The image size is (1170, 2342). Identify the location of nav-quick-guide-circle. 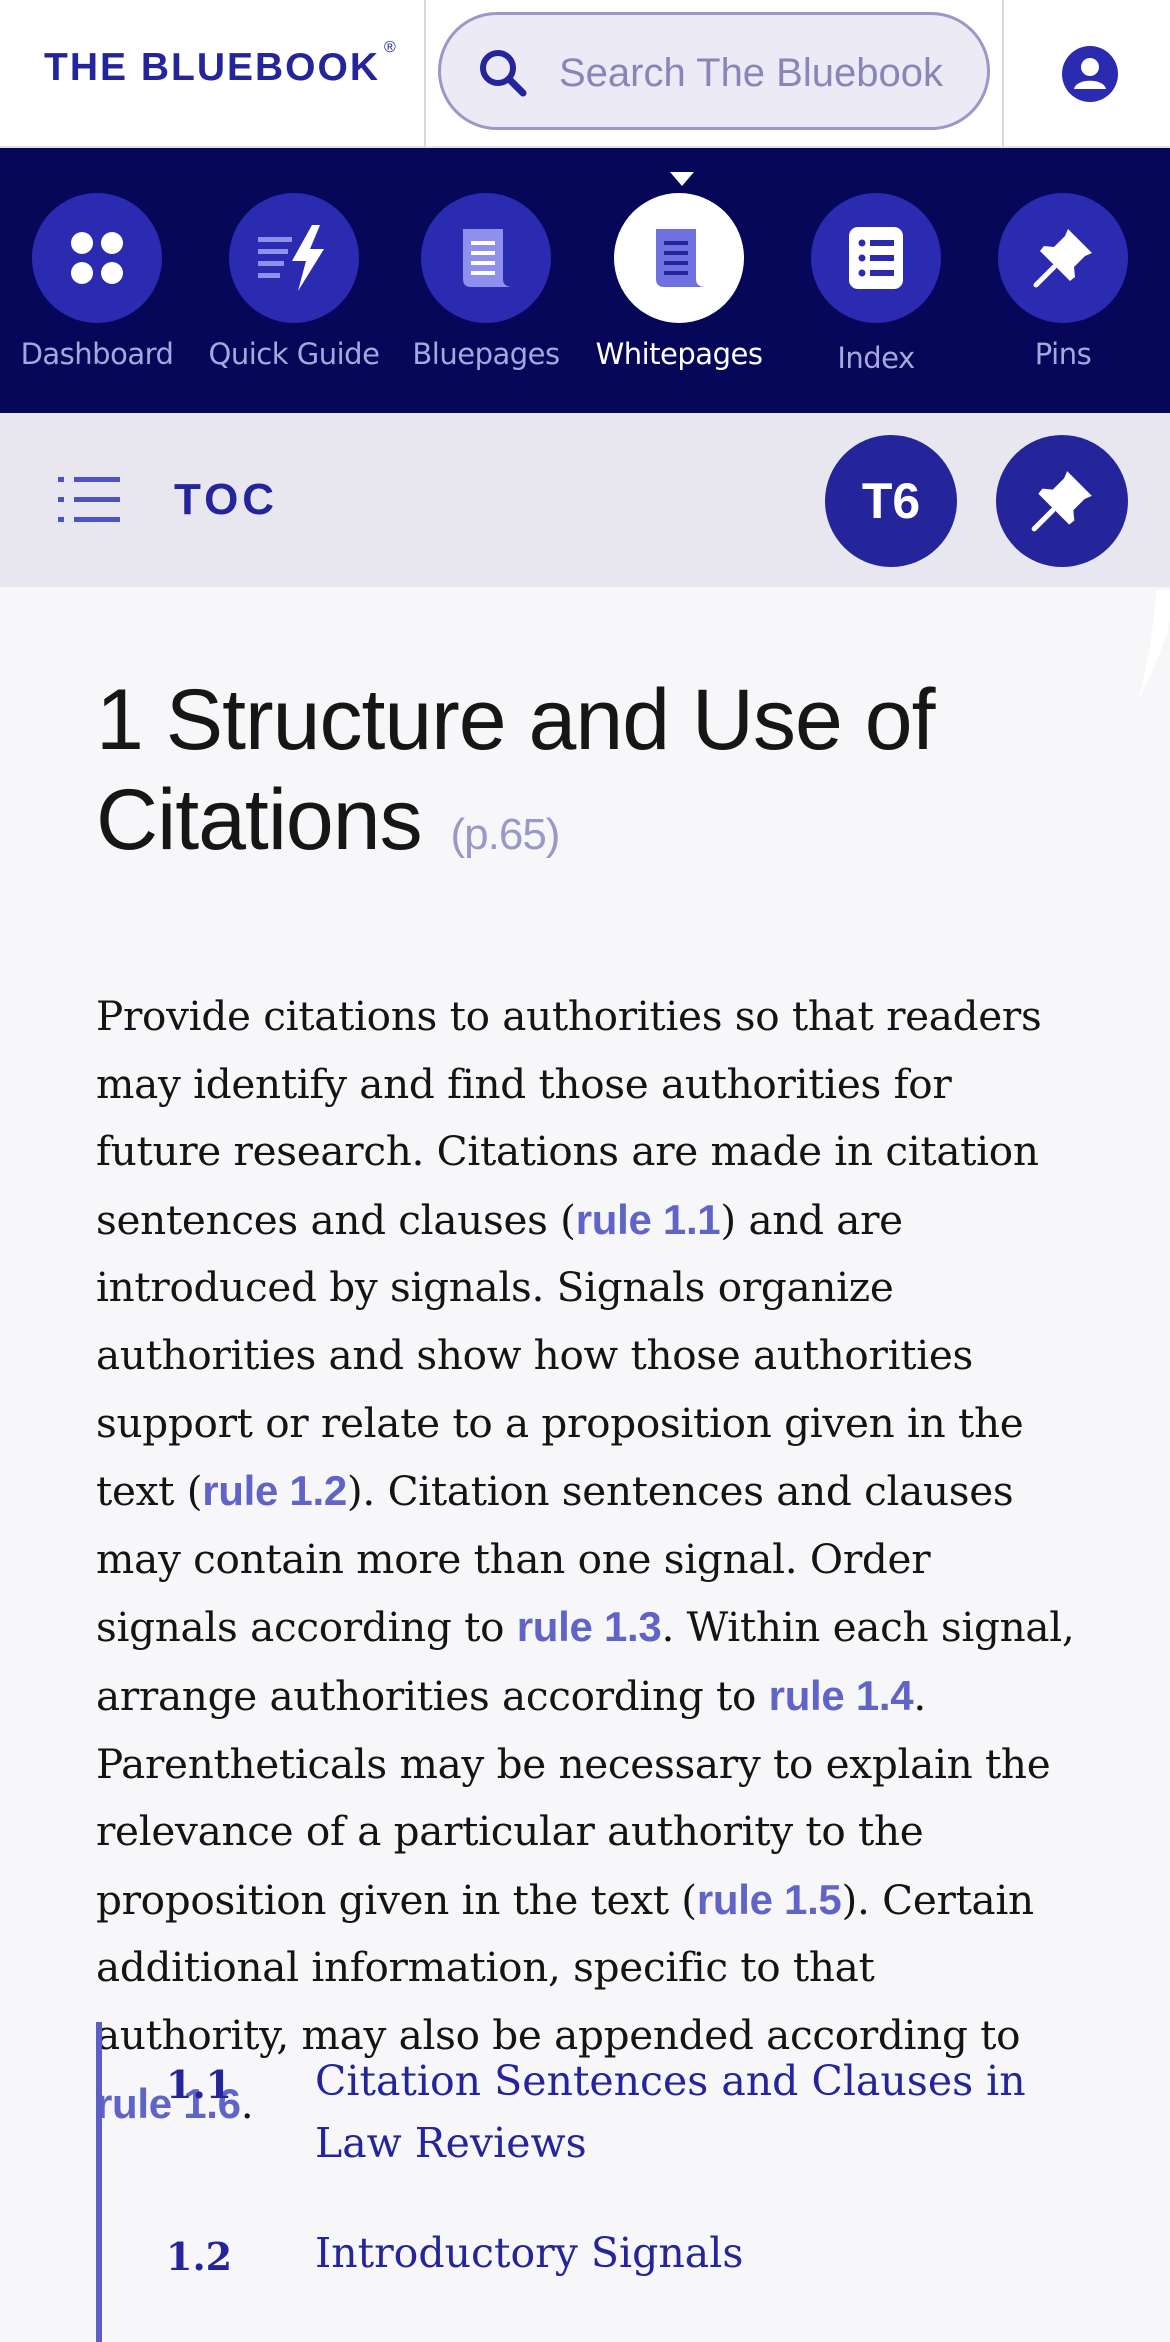
(294, 258).